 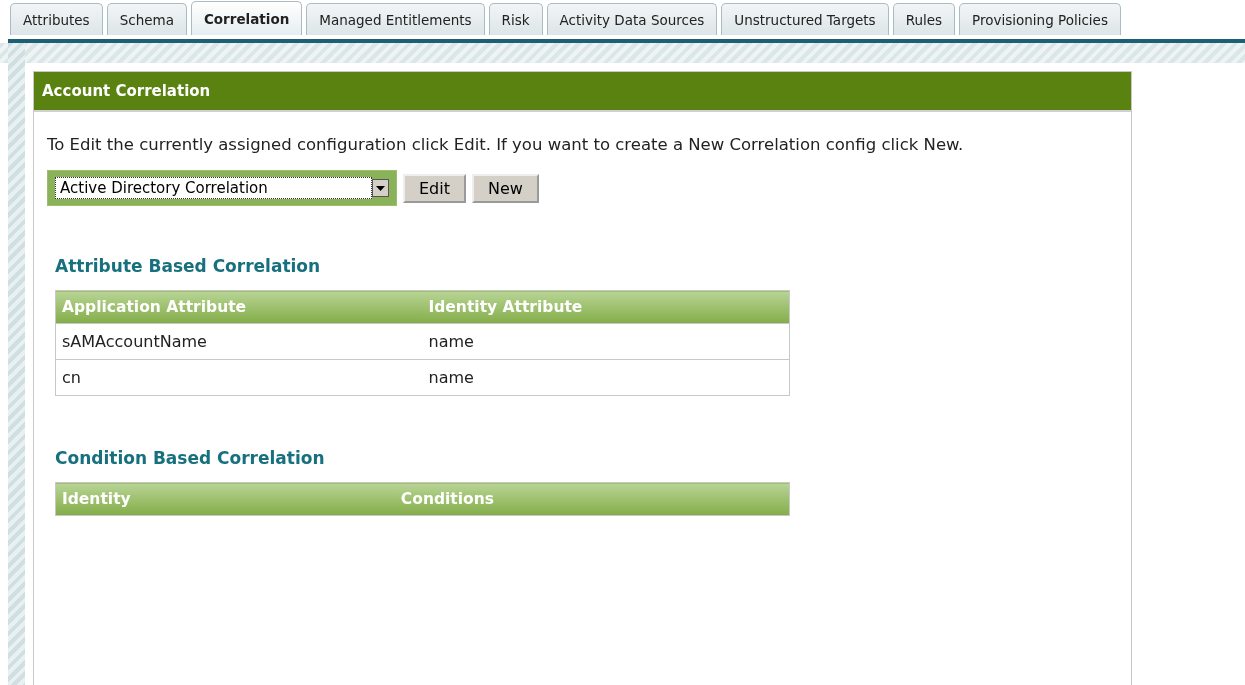 I want to click on section-heading: Condition Based Correlation, so click(x=190, y=458).